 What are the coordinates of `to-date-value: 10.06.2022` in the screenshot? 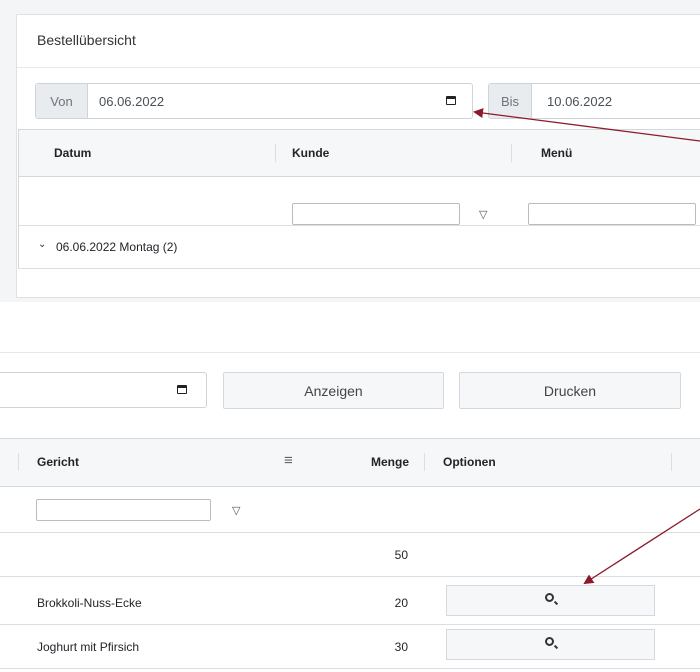 It's located at (580, 101).